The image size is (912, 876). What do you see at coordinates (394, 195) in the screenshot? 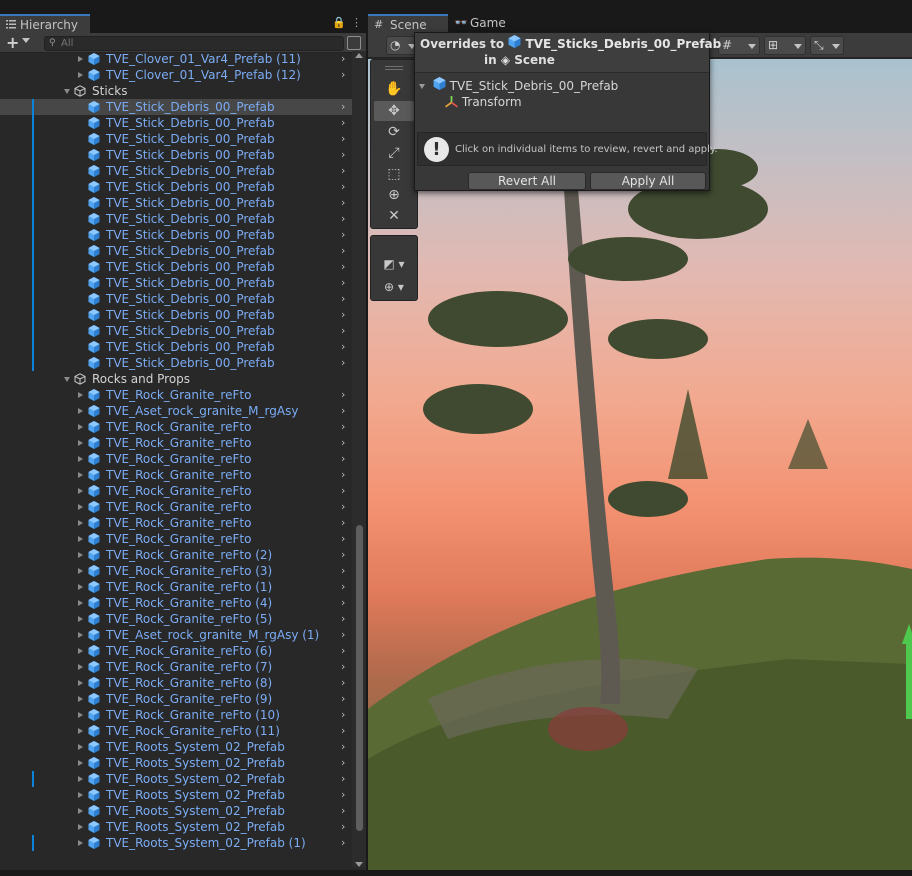
I see `transform-tool-icon: ⊕` at bounding box center [394, 195].